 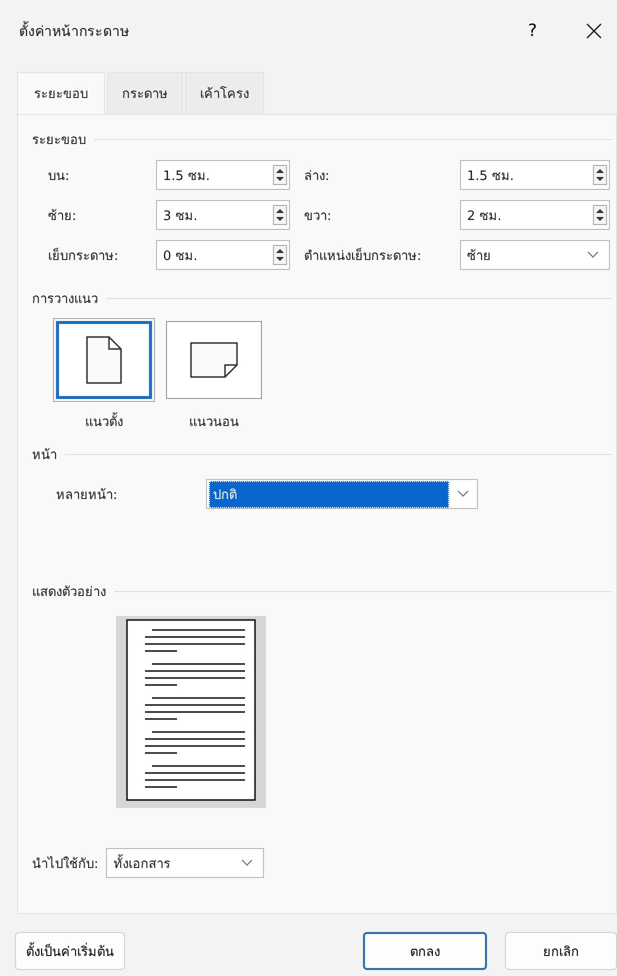 What do you see at coordinates (317, 177) in the screenshot?
I see `field-label: ล่าง:` at bounding box center [317, 177].